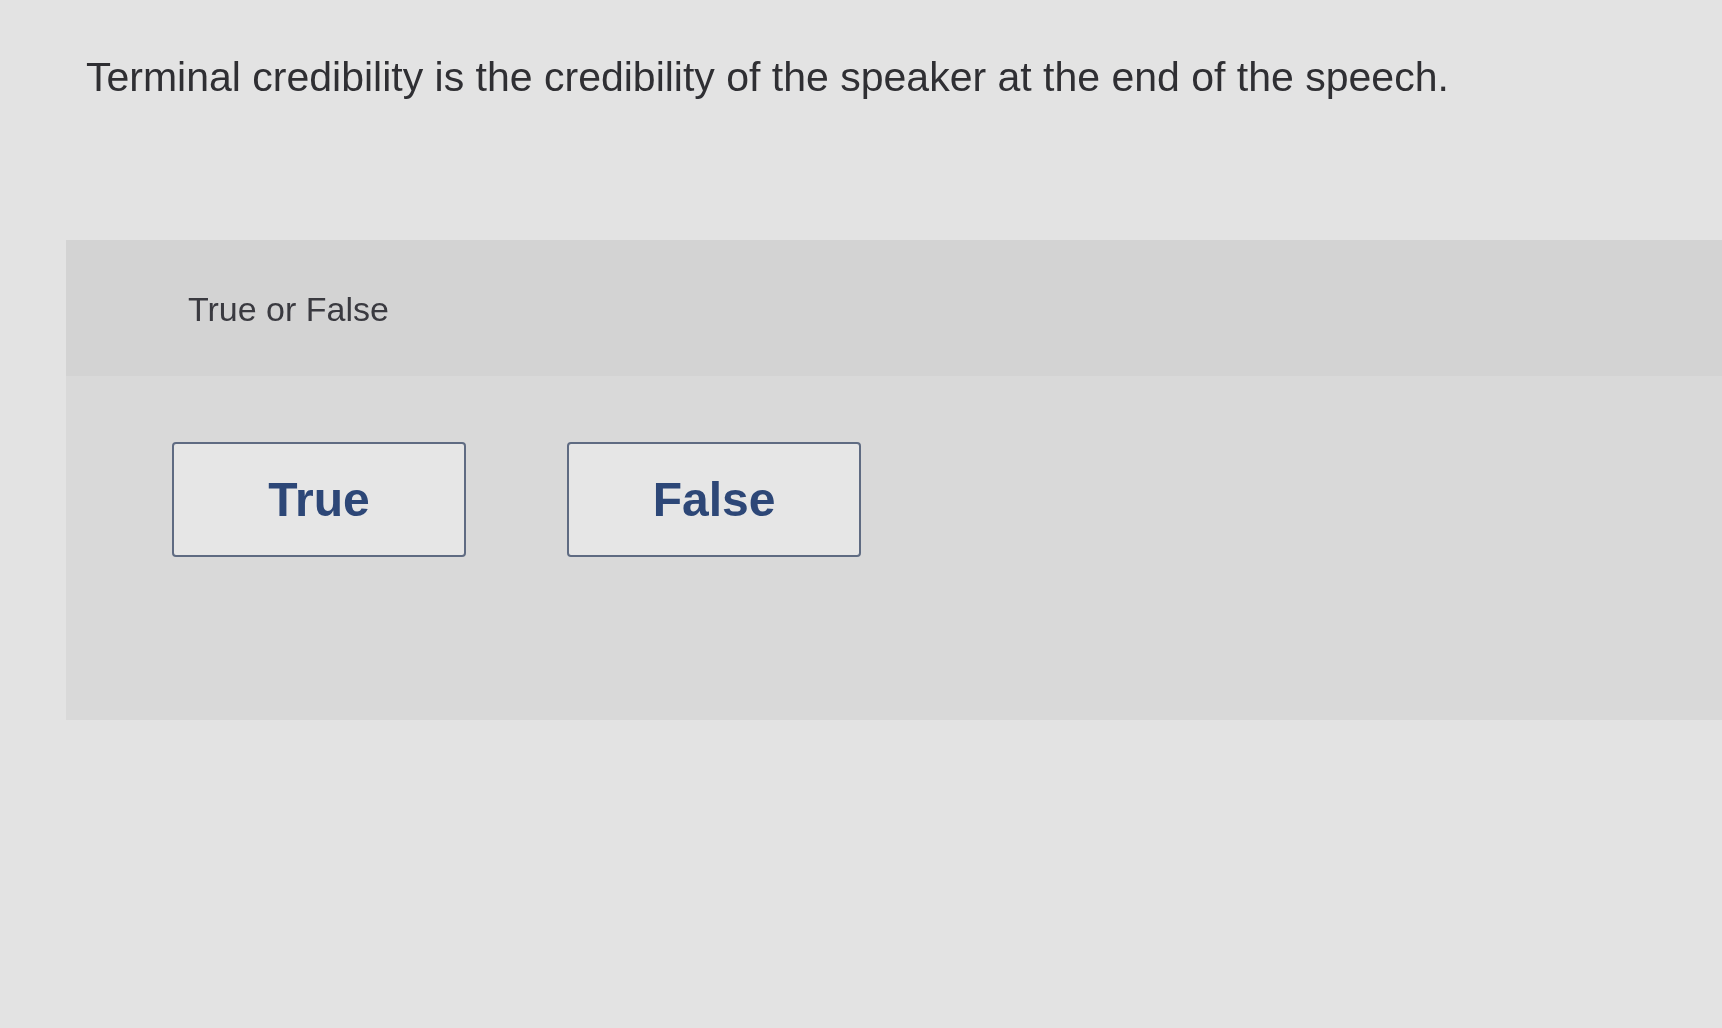 This screenshot has height=1028, width=1722. Describe the element at coordinates (767, 77) in the screenshot. I see `question-text: Terminal credibility is the credibility of the speaker at the end of the speech.` at that location.